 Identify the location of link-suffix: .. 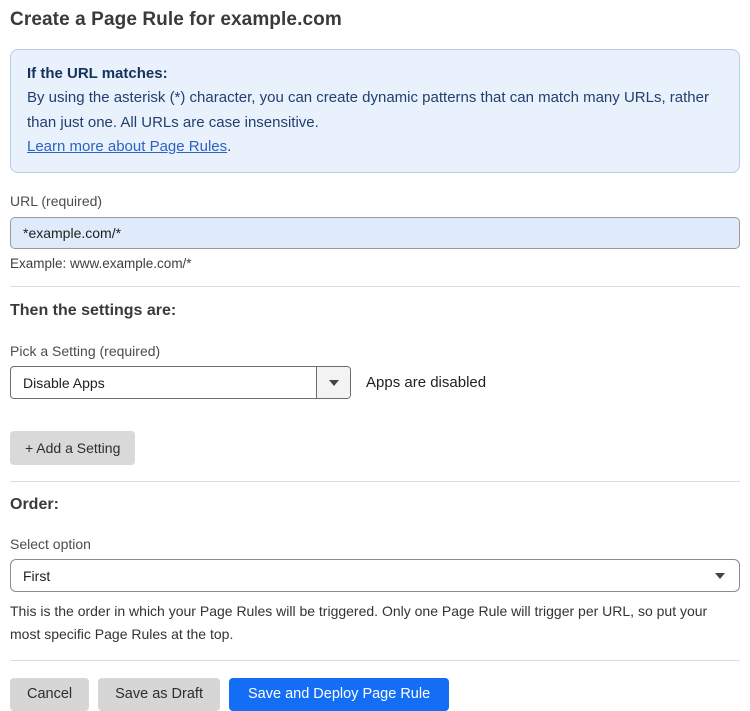
(229, 146).